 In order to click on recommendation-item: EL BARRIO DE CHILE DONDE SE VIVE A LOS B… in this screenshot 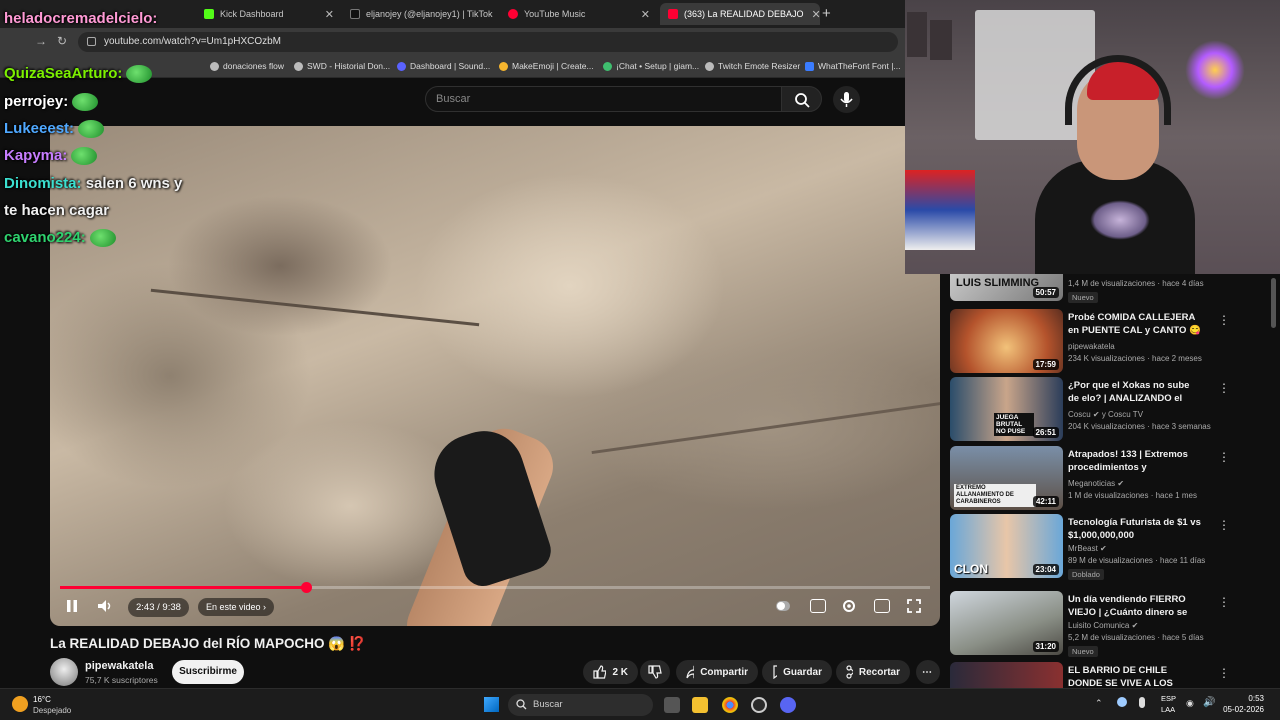, I will do `click(1115, 675)`.